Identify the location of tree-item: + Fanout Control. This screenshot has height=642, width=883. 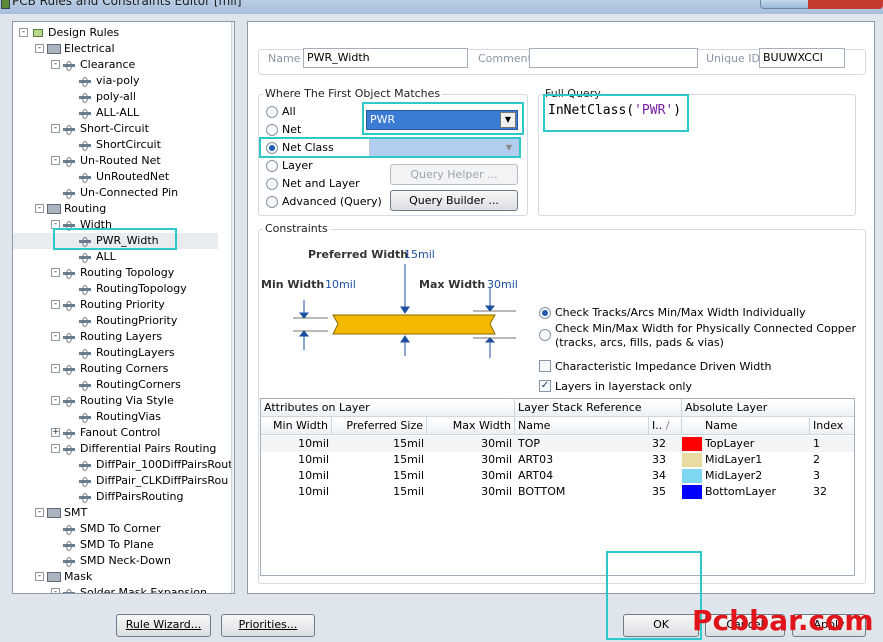
(115, 433).